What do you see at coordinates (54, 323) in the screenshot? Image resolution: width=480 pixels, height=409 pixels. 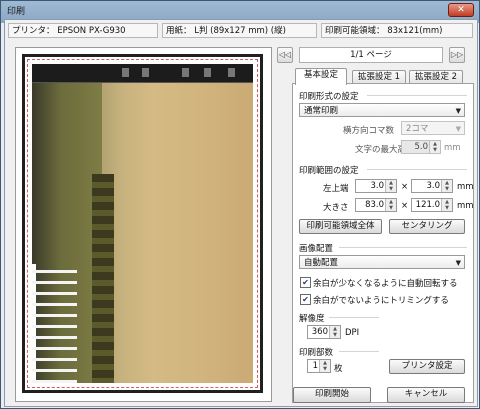 I see `photo-railing` at bounding box center [54, 323].